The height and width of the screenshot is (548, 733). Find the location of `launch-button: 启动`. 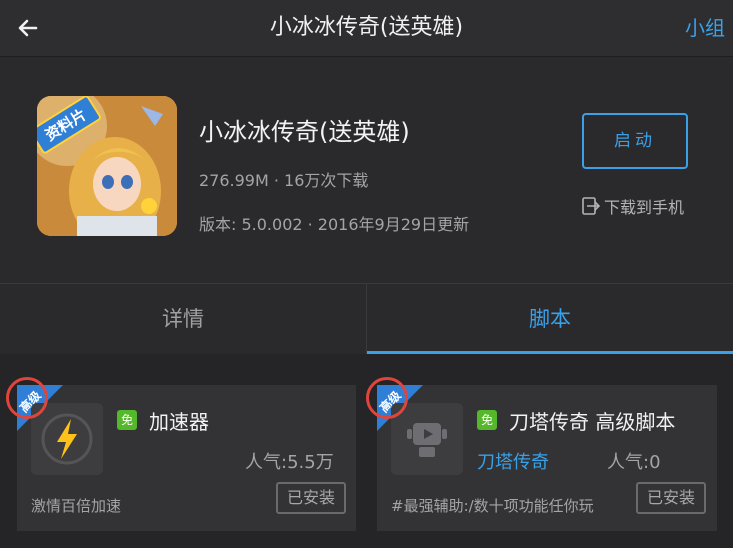

launch-button: 启动 is located at coordinates (635, 141).